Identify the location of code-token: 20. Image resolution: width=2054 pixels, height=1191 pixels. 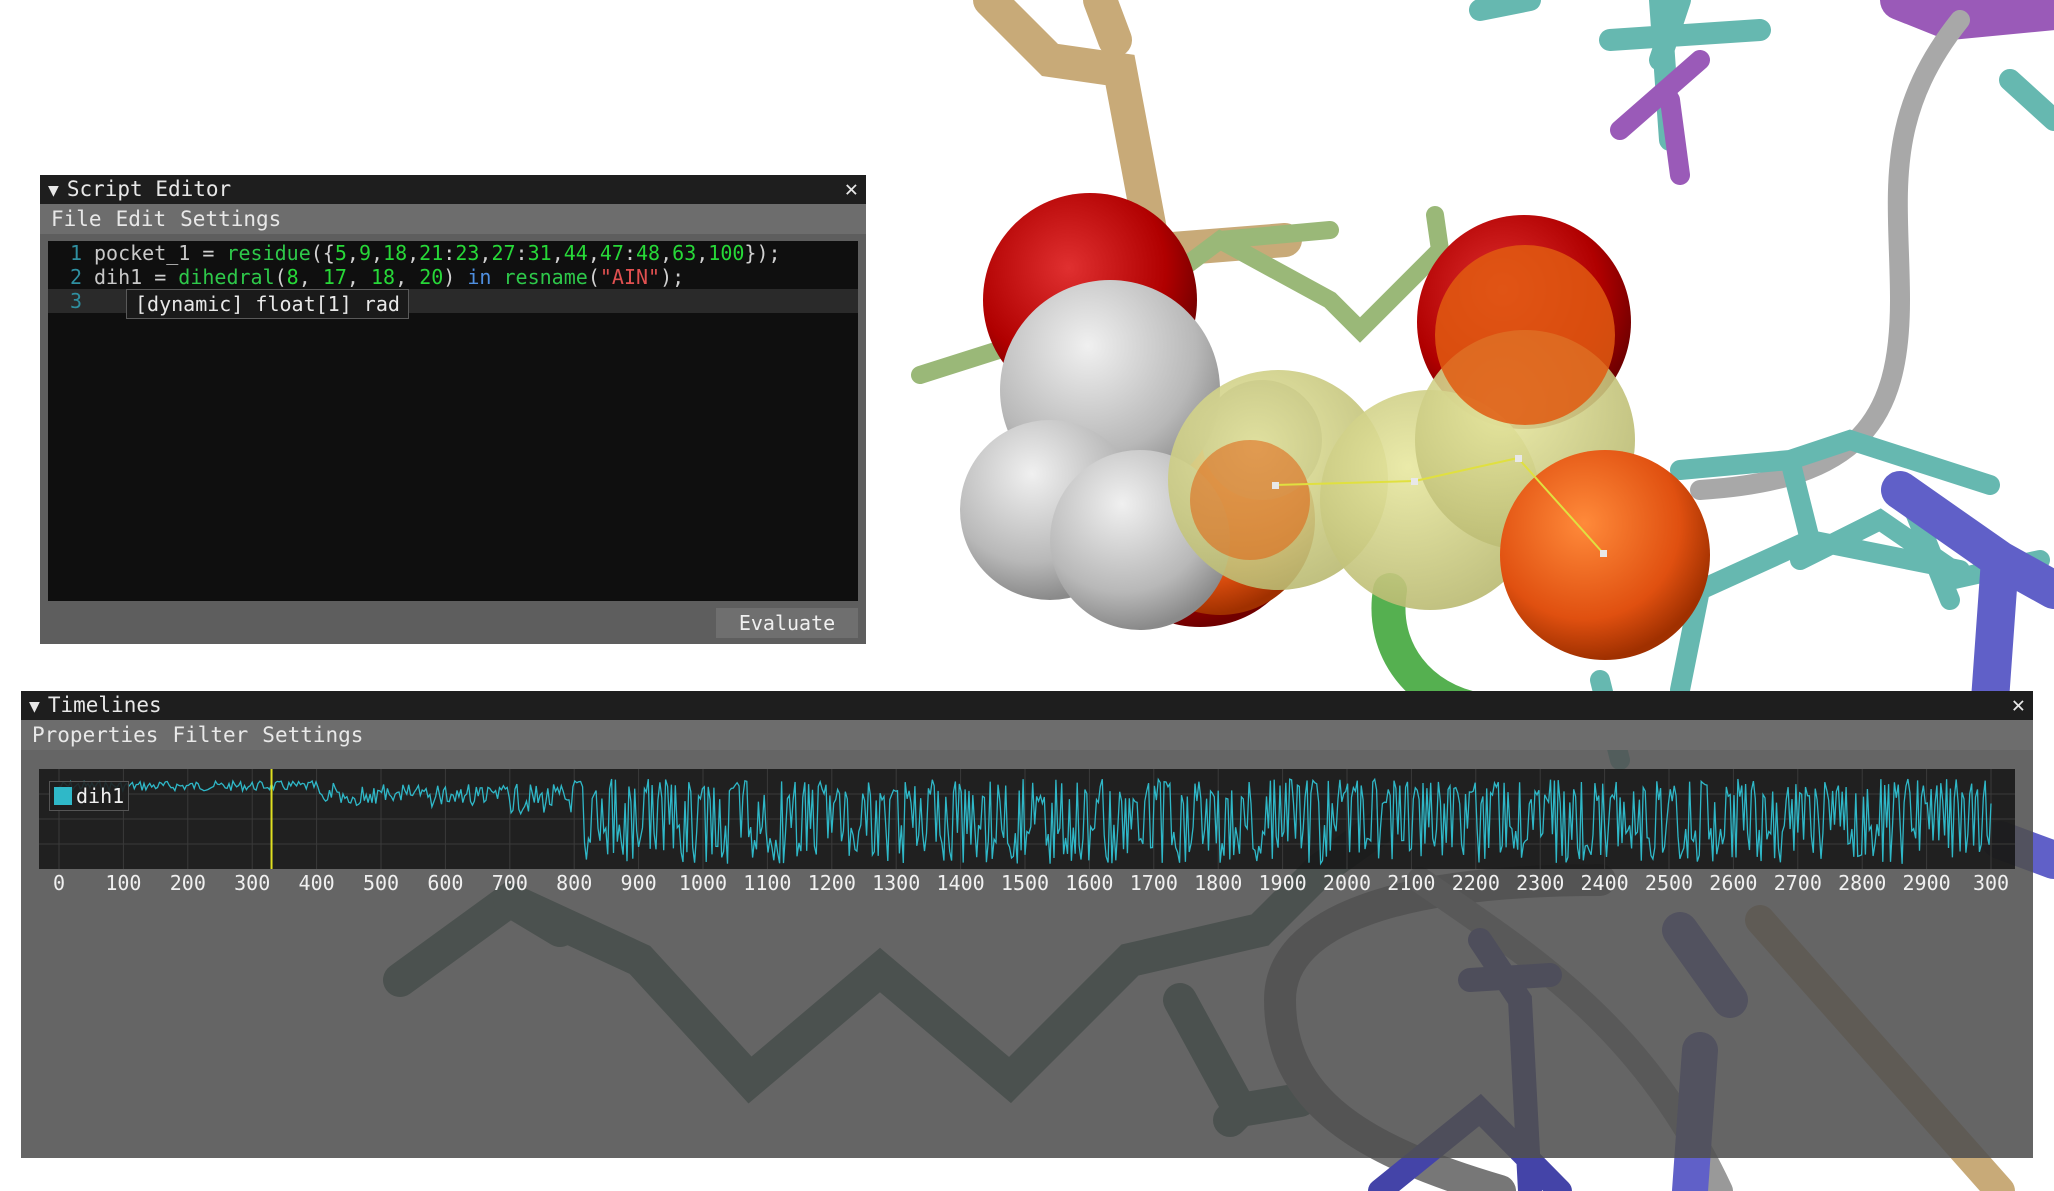
(431, 277).